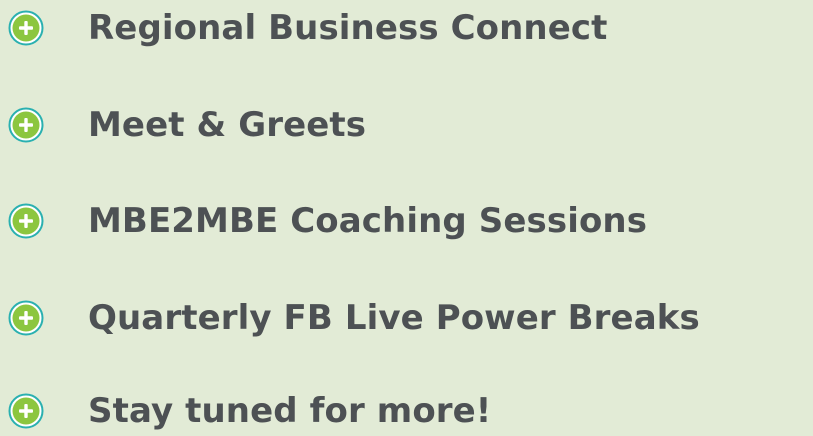 Image resolution: width=813 pixels, height=436 pixels. I want to click on list-item-label: Meet & Greets, so click(227, 125).